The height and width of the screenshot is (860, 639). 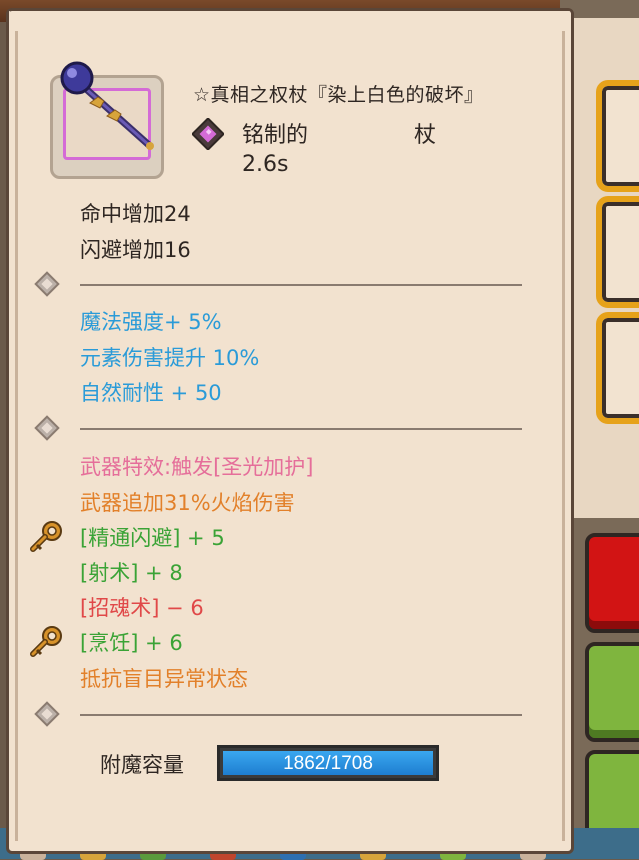 What do you see at coordinates (275, 135) in the screenshot?
I see `craft-label: 铭制的` at bounding box center [275, 135].